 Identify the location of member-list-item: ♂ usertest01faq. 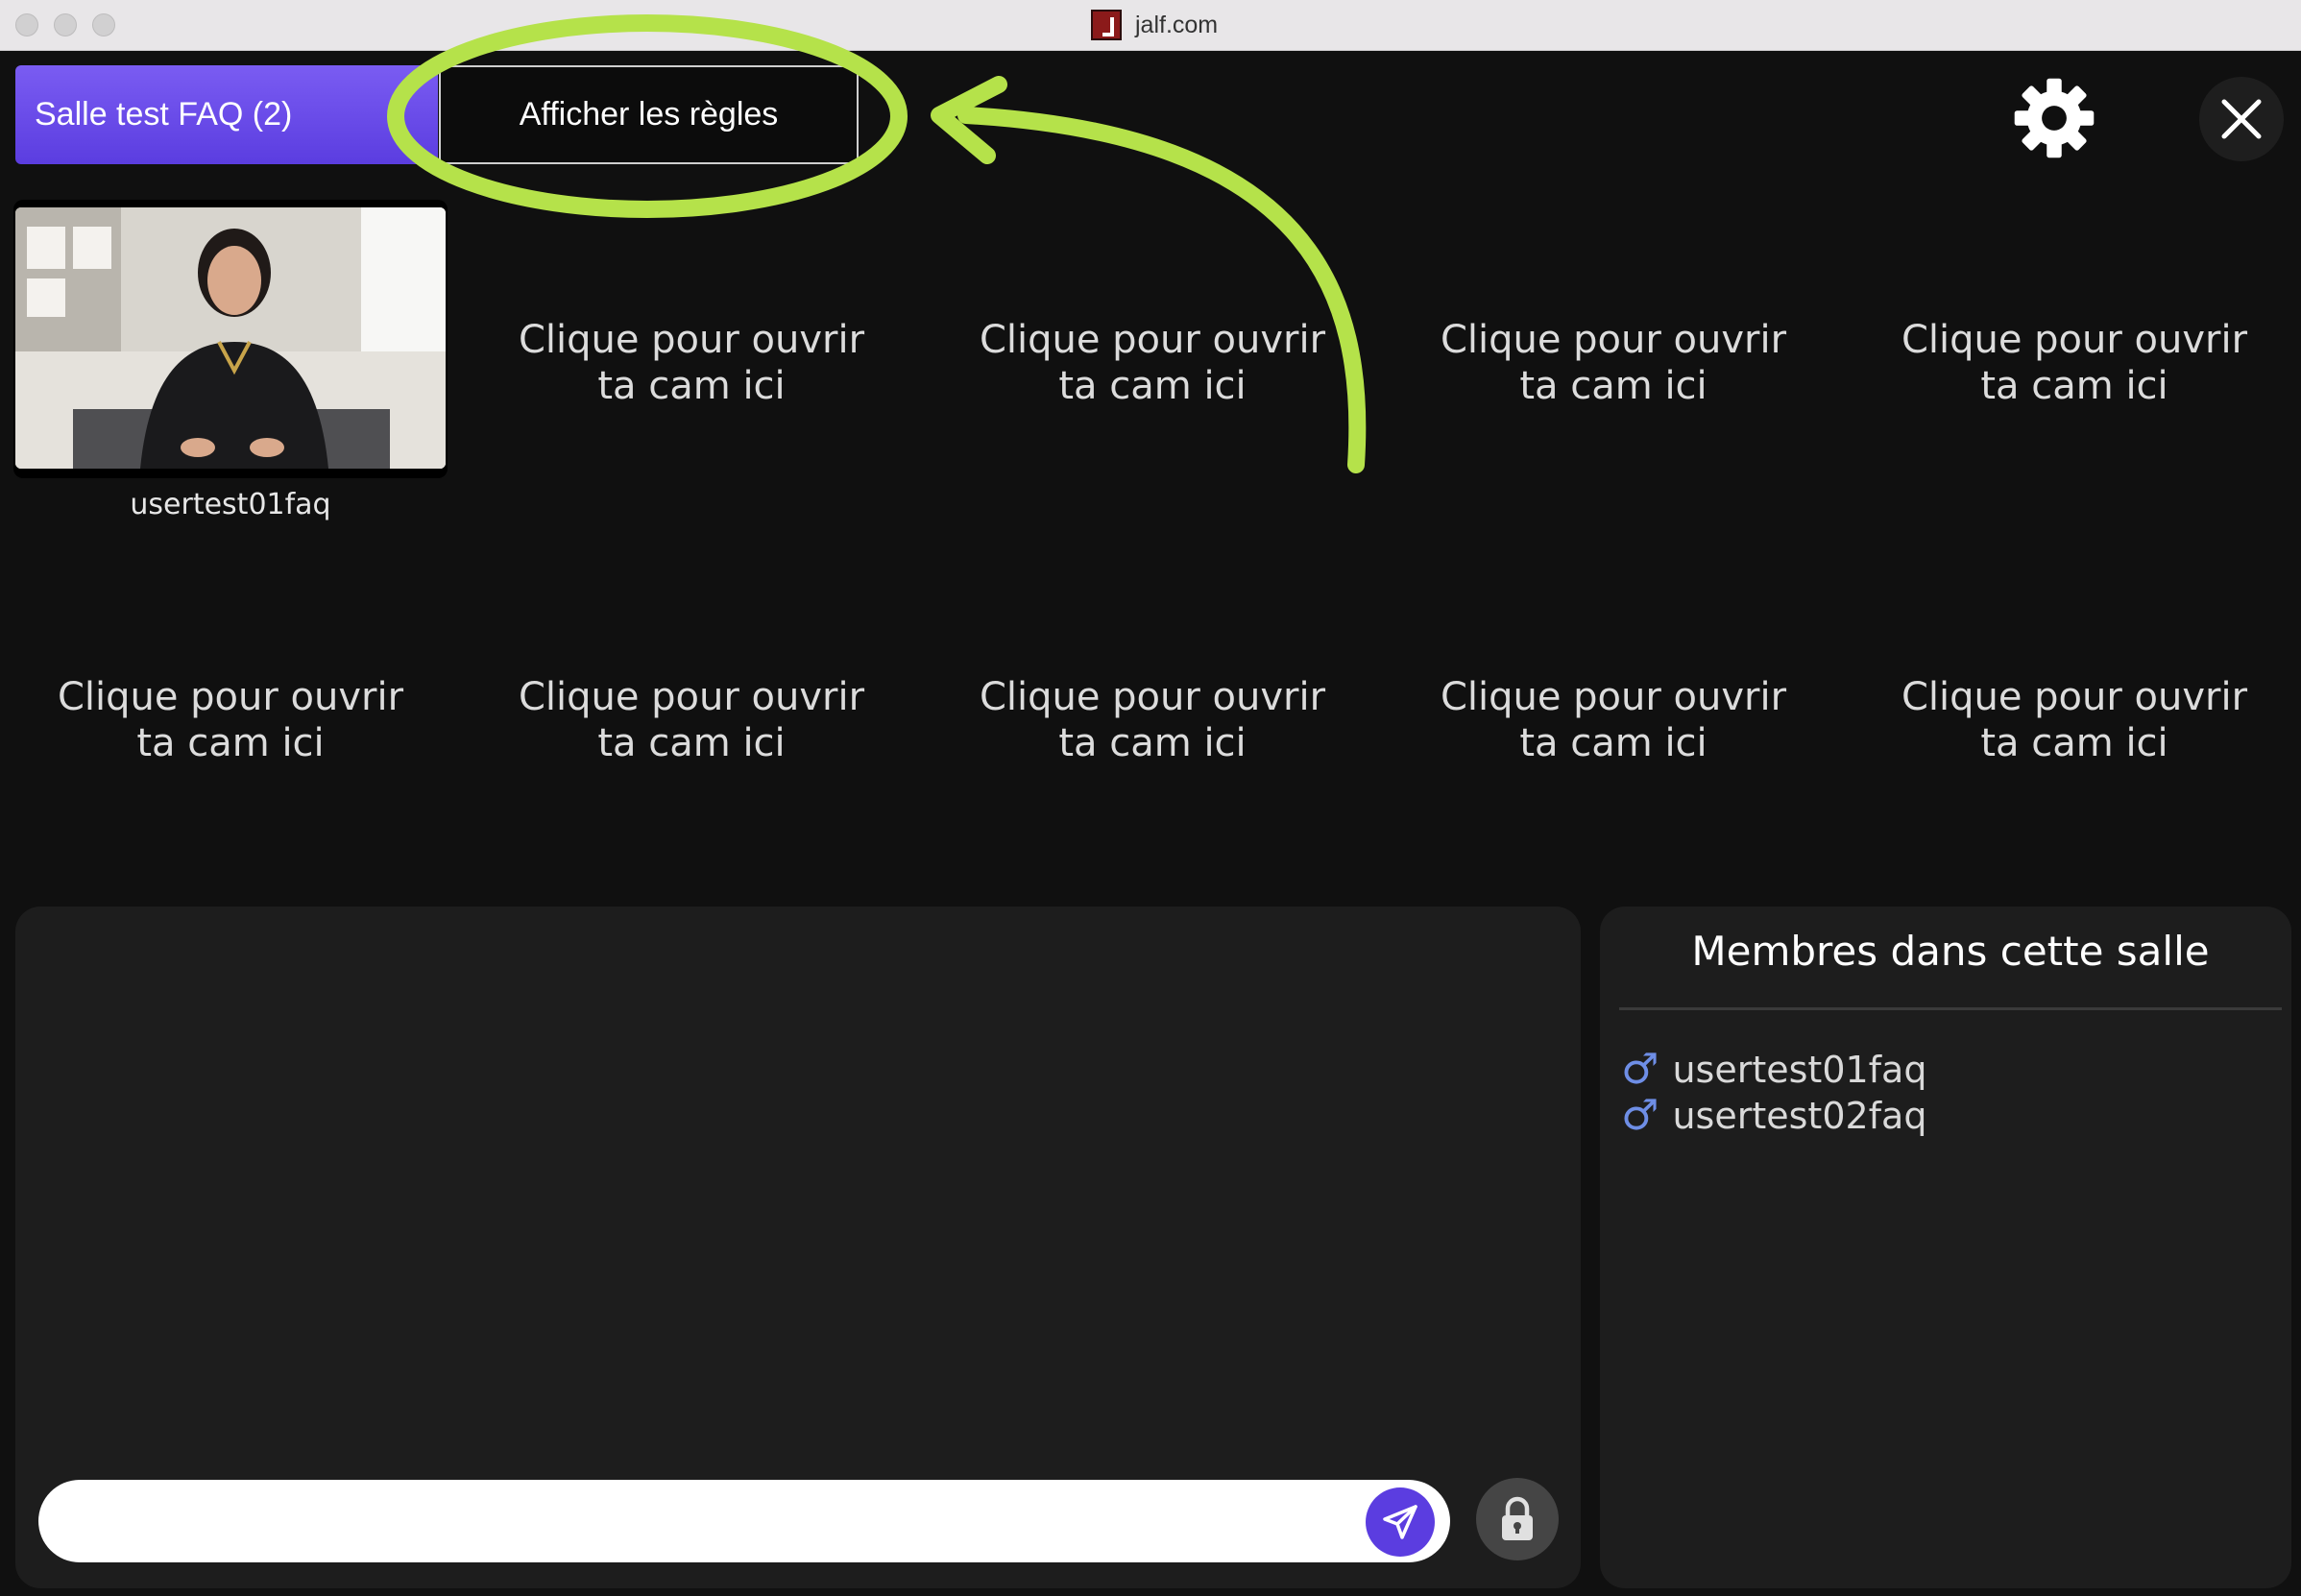
(1774, 1069).